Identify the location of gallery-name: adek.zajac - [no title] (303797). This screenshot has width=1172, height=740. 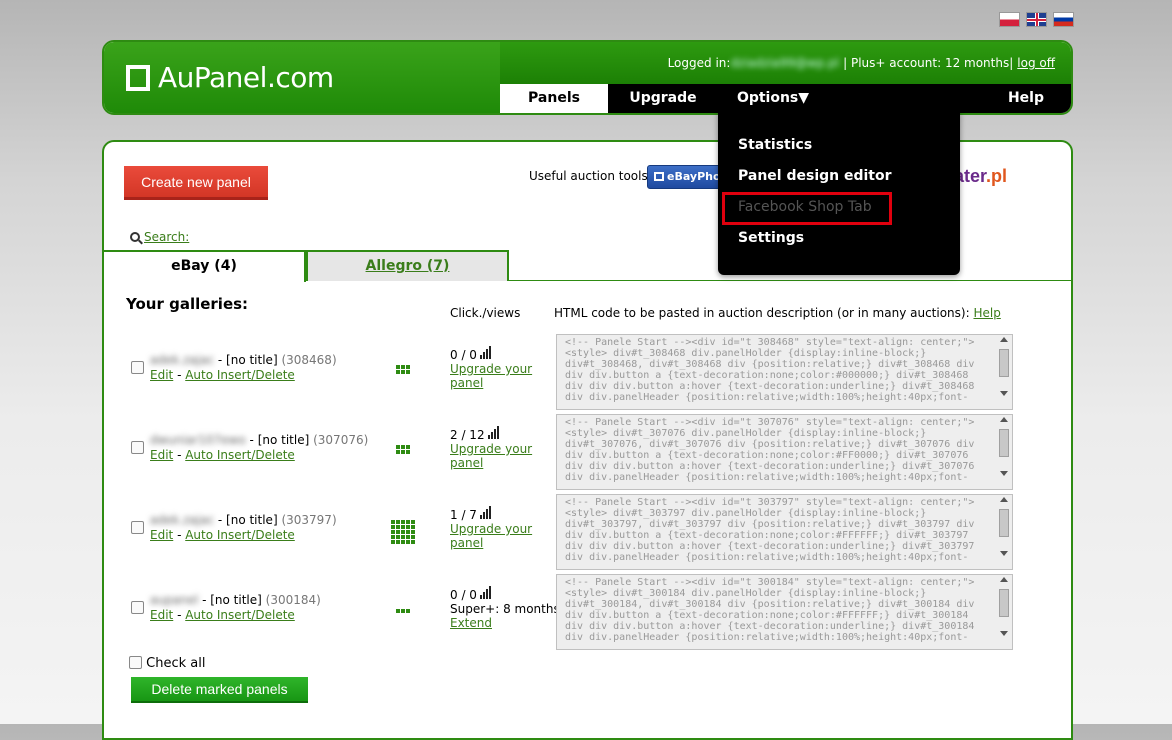
(243, 520).